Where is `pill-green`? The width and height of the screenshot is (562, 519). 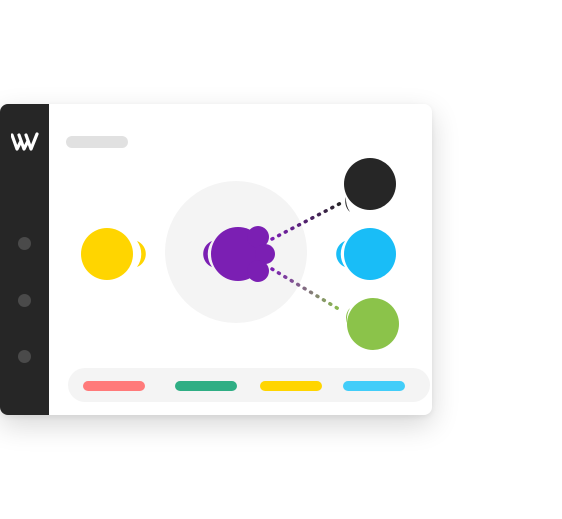
pill-green is located at coordinates (206, 386).